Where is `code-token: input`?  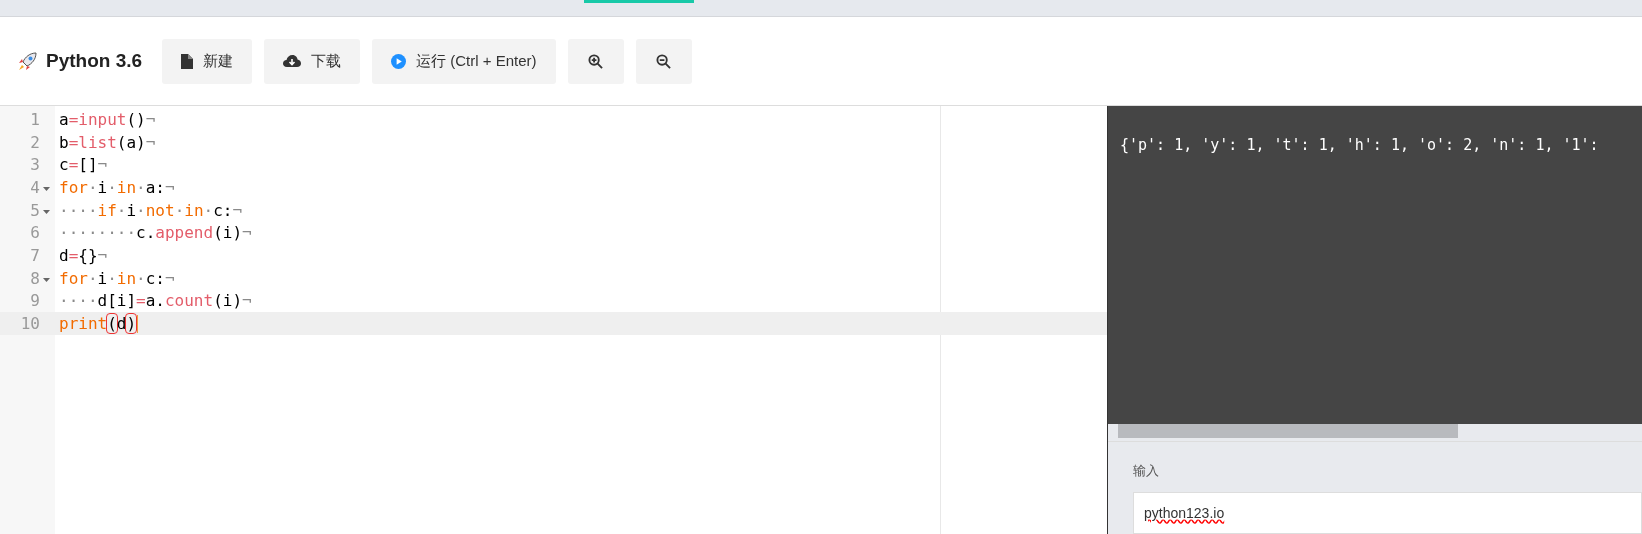 code-token: input is located at coordinates (102, 119).